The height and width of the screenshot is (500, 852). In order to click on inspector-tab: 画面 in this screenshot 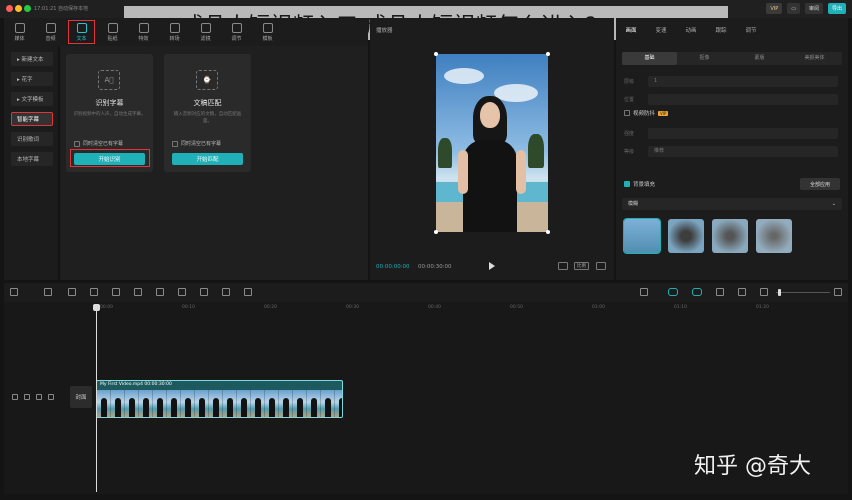, I will do `click(631, 31)`.